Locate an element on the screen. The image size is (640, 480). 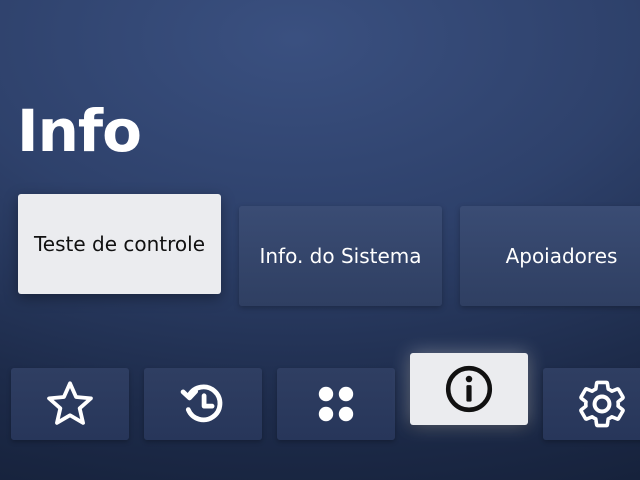
page-title: Info is located at coordinates (79, 131).